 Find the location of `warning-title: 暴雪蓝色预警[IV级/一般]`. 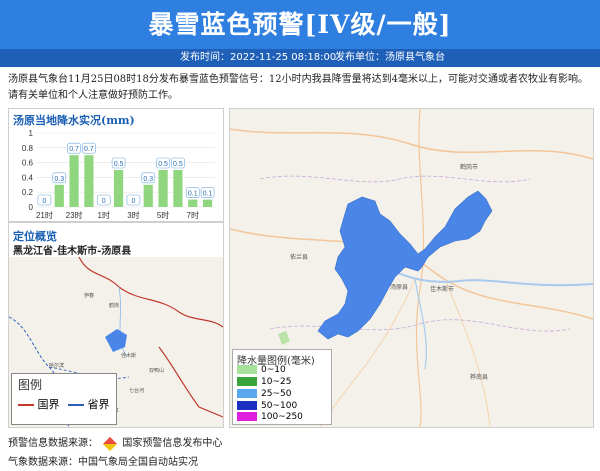

warning-title: 暴雪蓝色预警[IV级/一般] is located at coordinates (300, 24).